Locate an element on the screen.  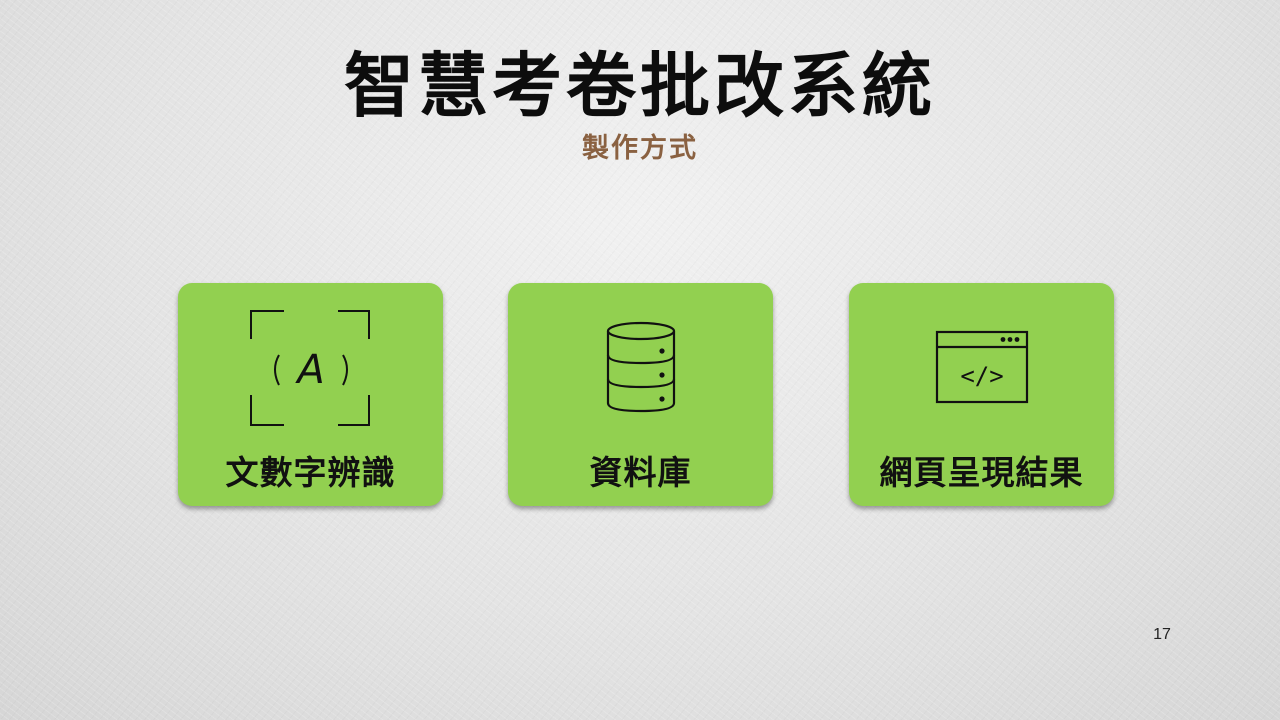
database-icon is located at coordinates (640, 367).